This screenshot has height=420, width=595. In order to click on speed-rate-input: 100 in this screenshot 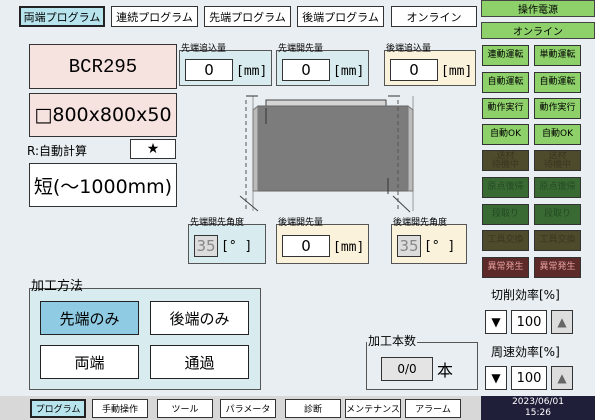, I will do `click(529, 378)`.